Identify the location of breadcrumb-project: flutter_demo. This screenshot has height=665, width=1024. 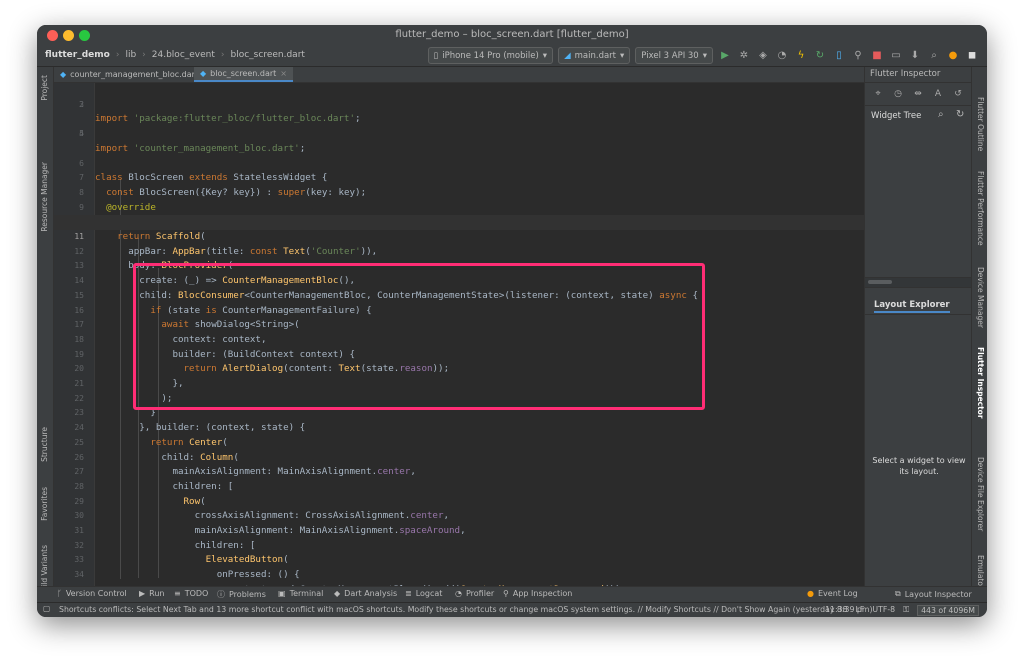
(77, 55).